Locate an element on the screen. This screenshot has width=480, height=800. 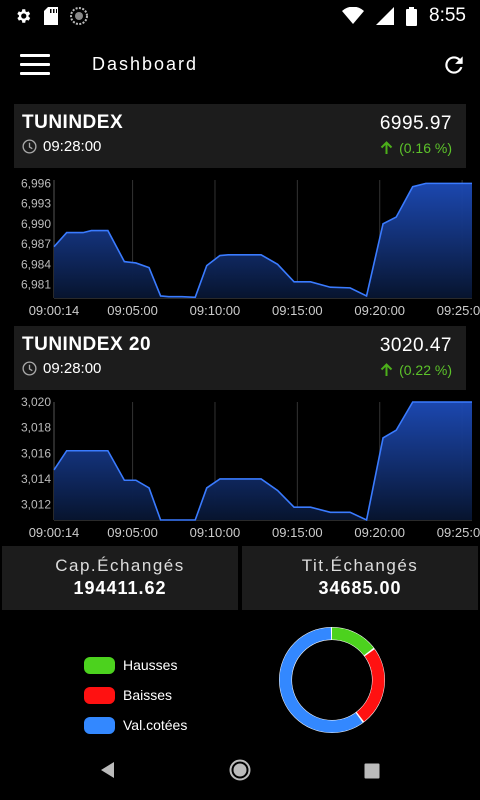
stat-label: Cap.Échangés is located at coordinates (120, 565).